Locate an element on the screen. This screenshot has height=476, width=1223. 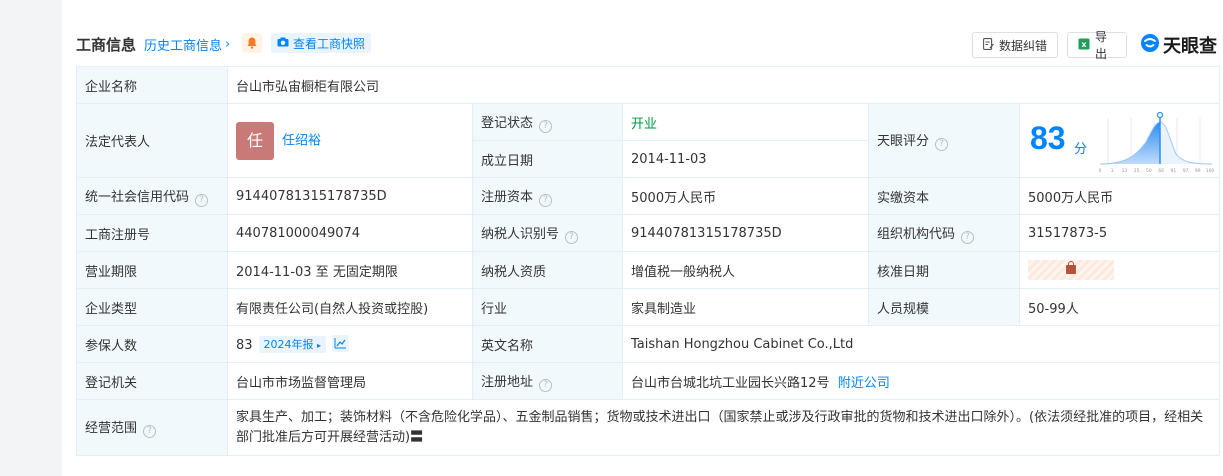
annual-report-label: 2024年报 is located at coordinates (288, 344).